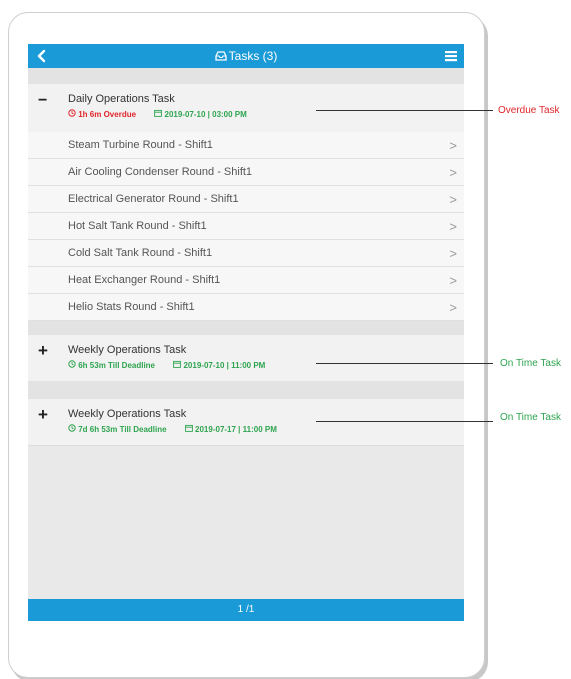 This screenshot has height=679, width=571. Describe the element at coordinates (153, 199) in the screenshot. I see `task-label: Electrical Generator Round - Shift1` at that location.